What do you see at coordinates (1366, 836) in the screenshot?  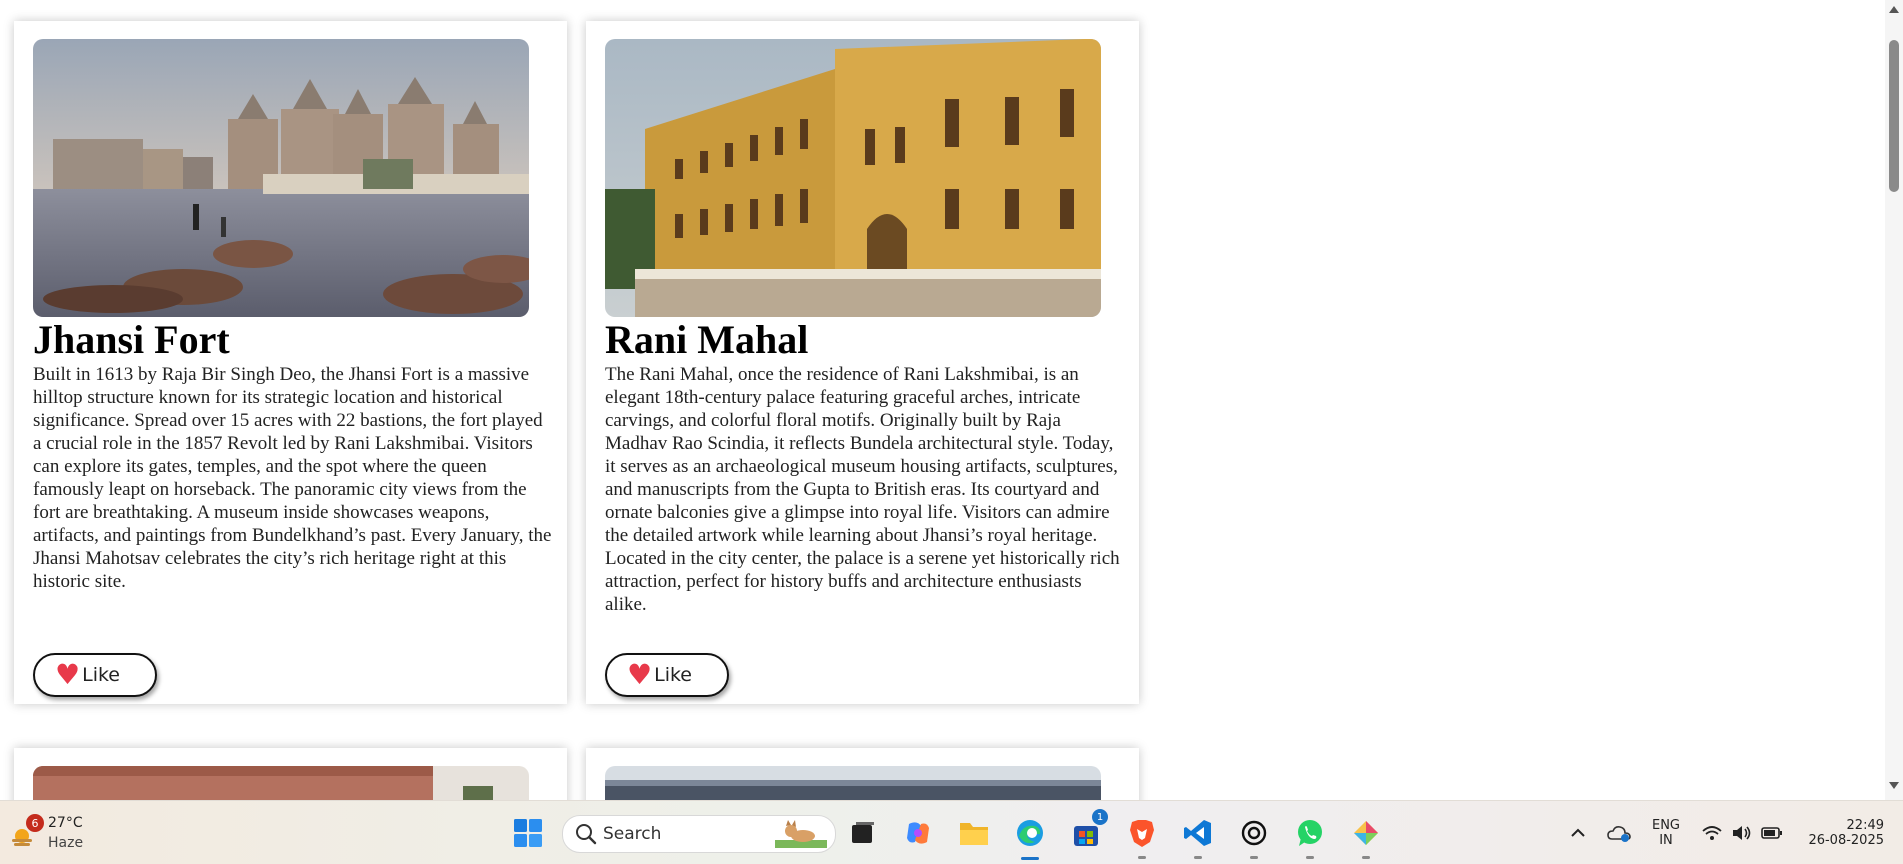 I see `paint-icon` at bounding box center [1366, 836].